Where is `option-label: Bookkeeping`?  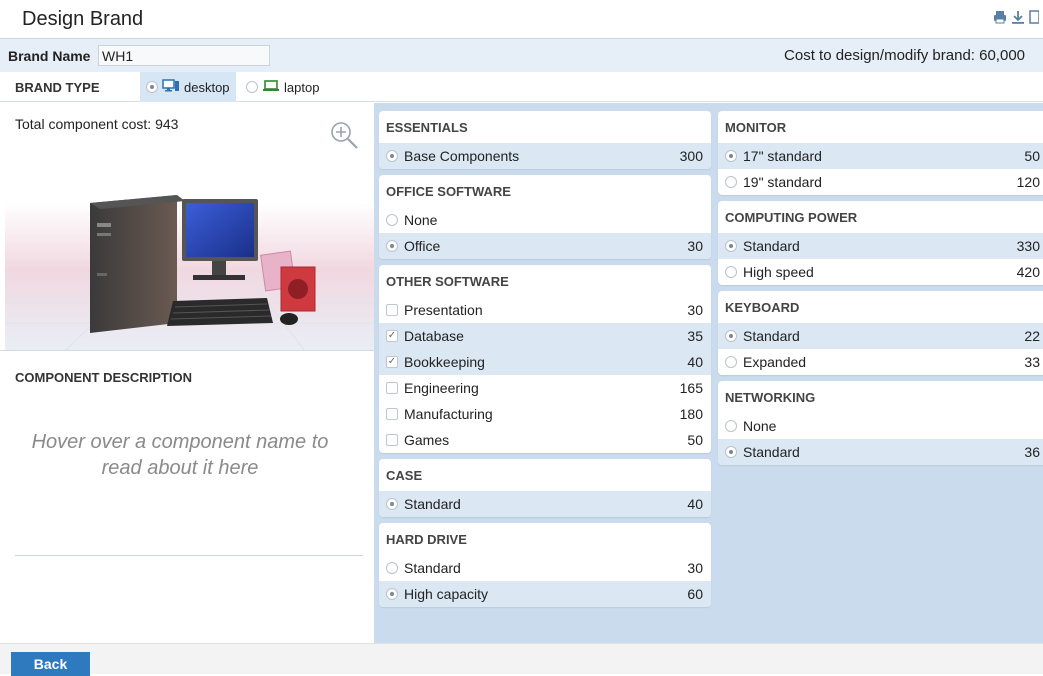 option-label: Bookkeeping is located at coordinates (444, 362).